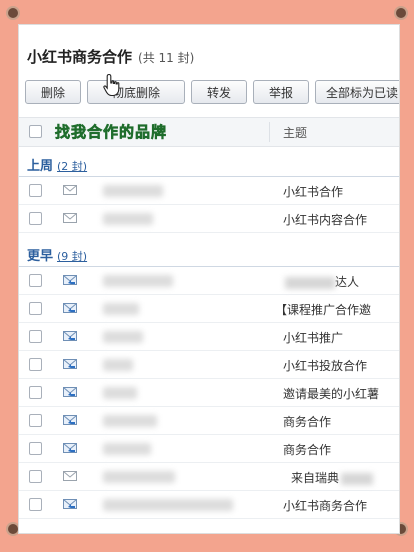 This screenshot has height=552, width=414. I want to click on mail-subject: 小红书合作, so click(313, 191).